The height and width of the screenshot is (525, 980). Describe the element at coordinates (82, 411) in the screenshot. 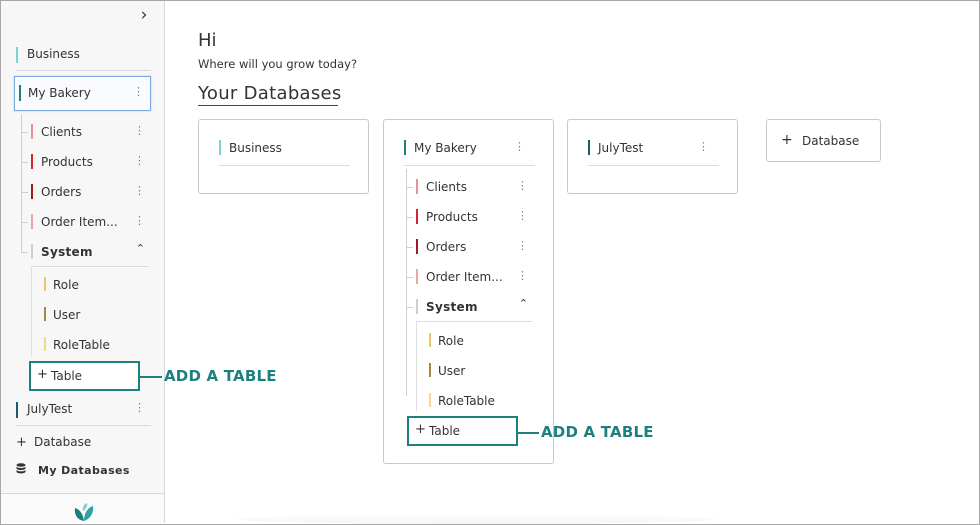

I see `sidebar-db-julytest: JulyTest ⋮` at that location.